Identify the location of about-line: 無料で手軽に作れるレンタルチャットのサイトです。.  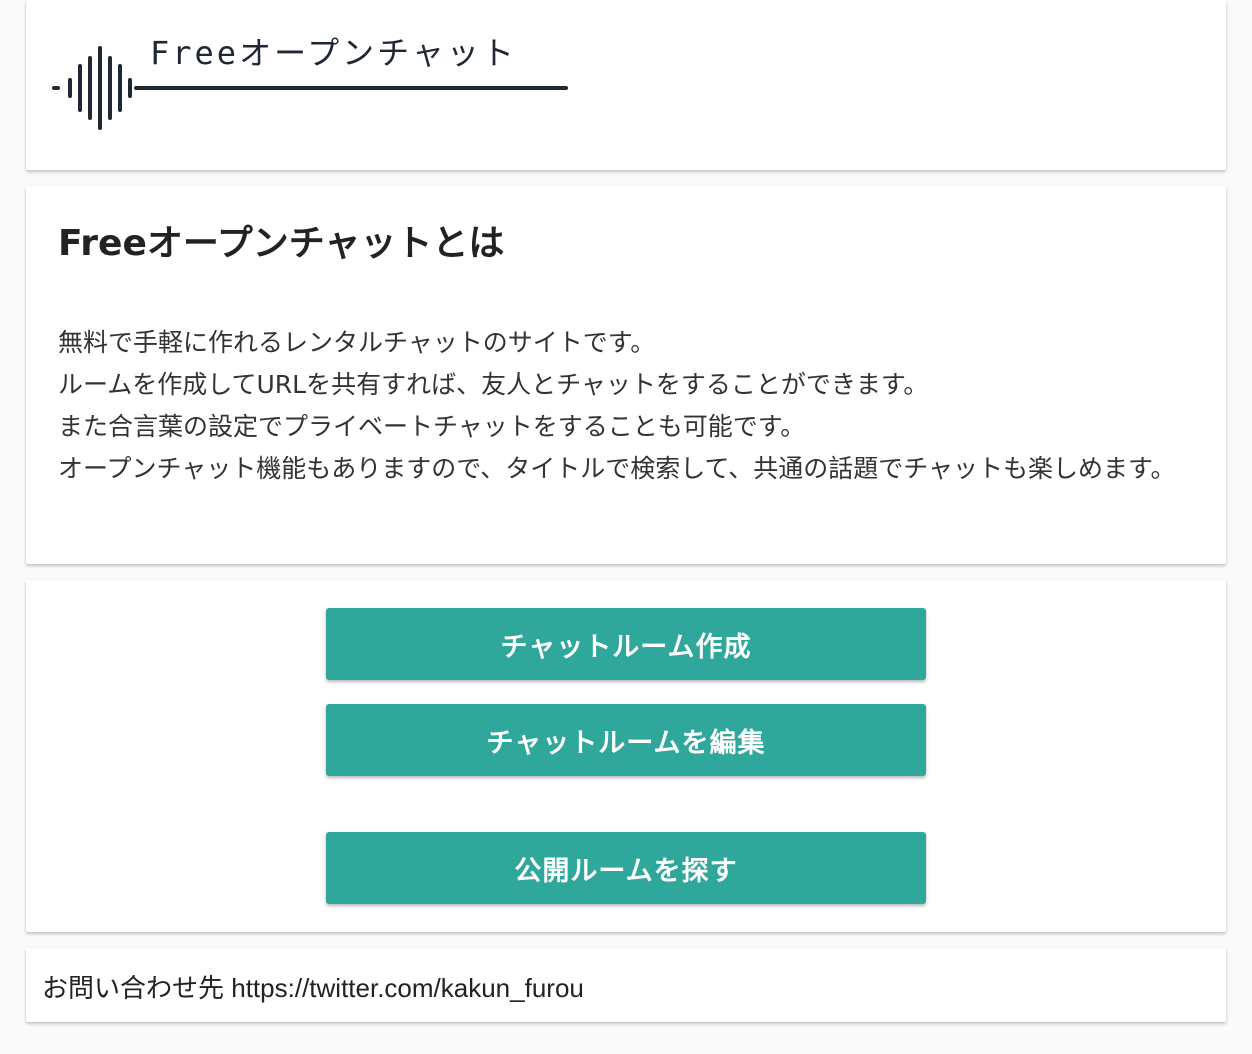
(357, 342).